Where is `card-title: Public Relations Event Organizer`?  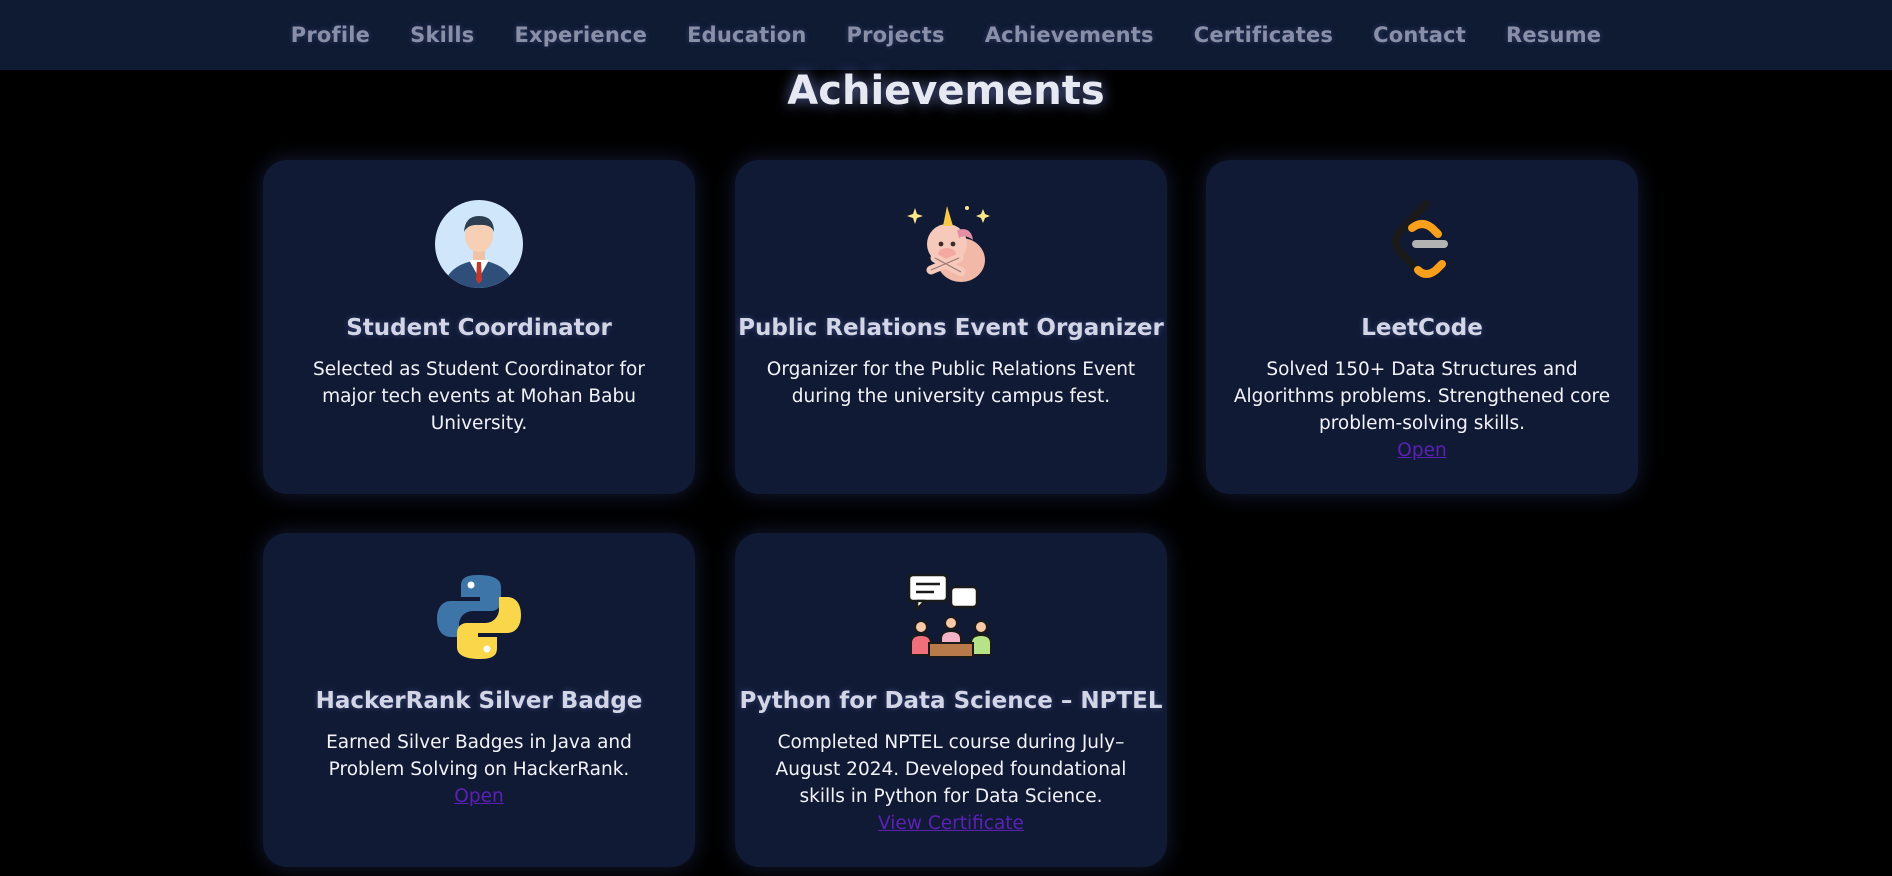
card-title: Public Relations Event Organizer is located at coordinates (951, 328).